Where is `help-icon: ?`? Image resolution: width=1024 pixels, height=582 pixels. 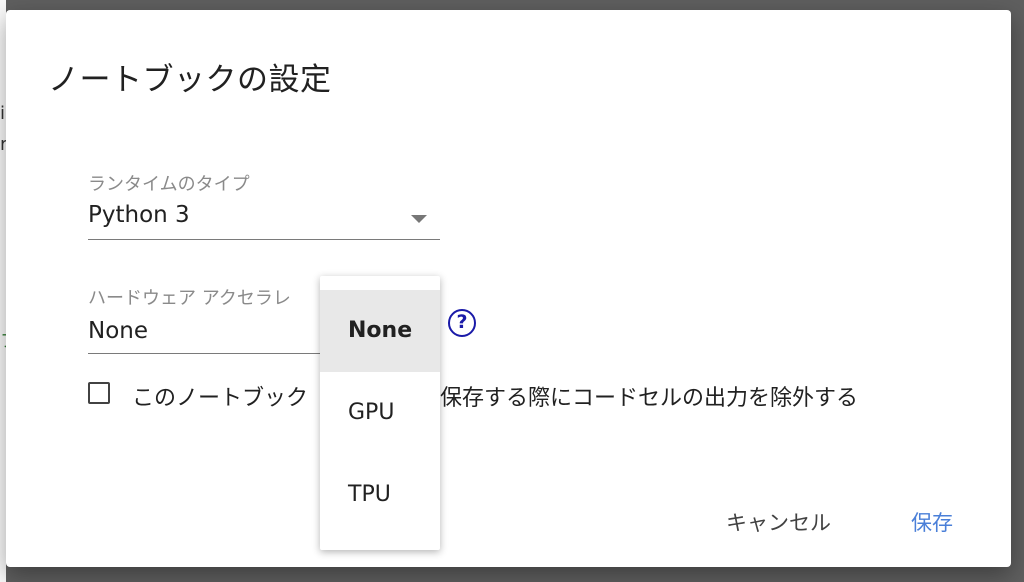 help-icon: ? is located at coordinates (462, 323).